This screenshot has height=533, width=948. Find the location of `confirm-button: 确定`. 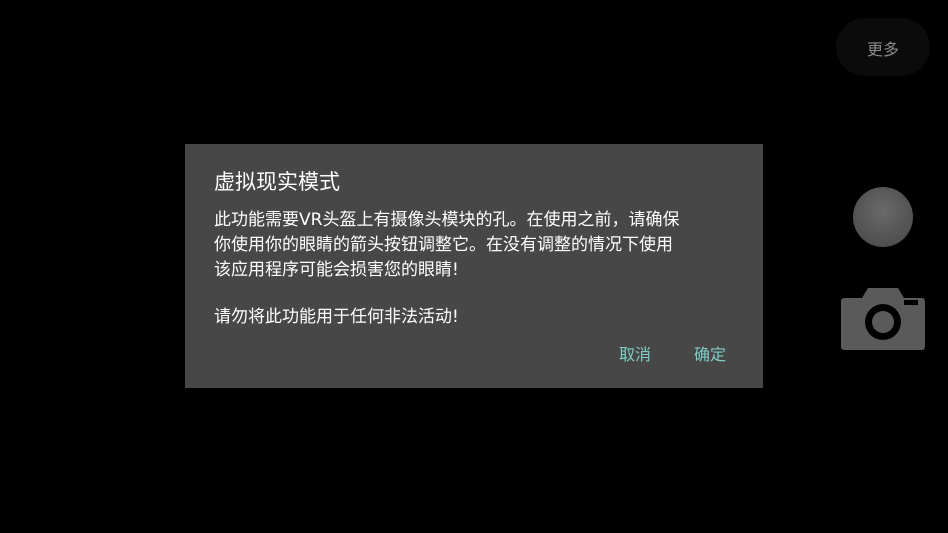

confirm-button: 确定 is located at coordinates (710, 355).